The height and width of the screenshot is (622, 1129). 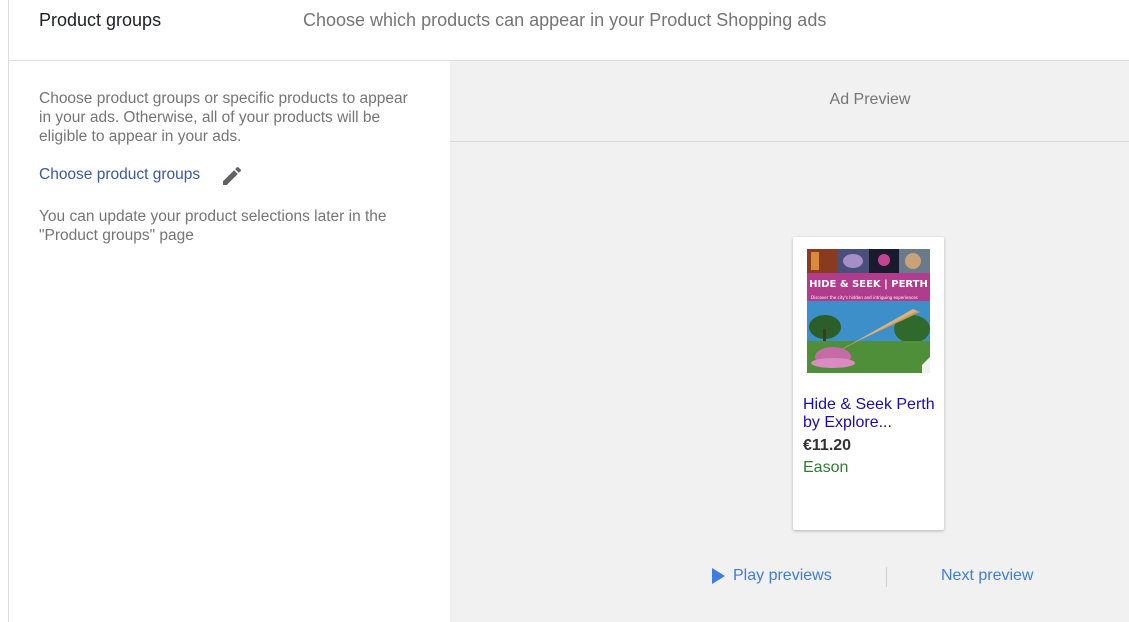 What do you see at coordinates (119, 175) in the screenshot?
I see `choose-product-groups-link: Choose product groups` at bounding box center [119, 175].